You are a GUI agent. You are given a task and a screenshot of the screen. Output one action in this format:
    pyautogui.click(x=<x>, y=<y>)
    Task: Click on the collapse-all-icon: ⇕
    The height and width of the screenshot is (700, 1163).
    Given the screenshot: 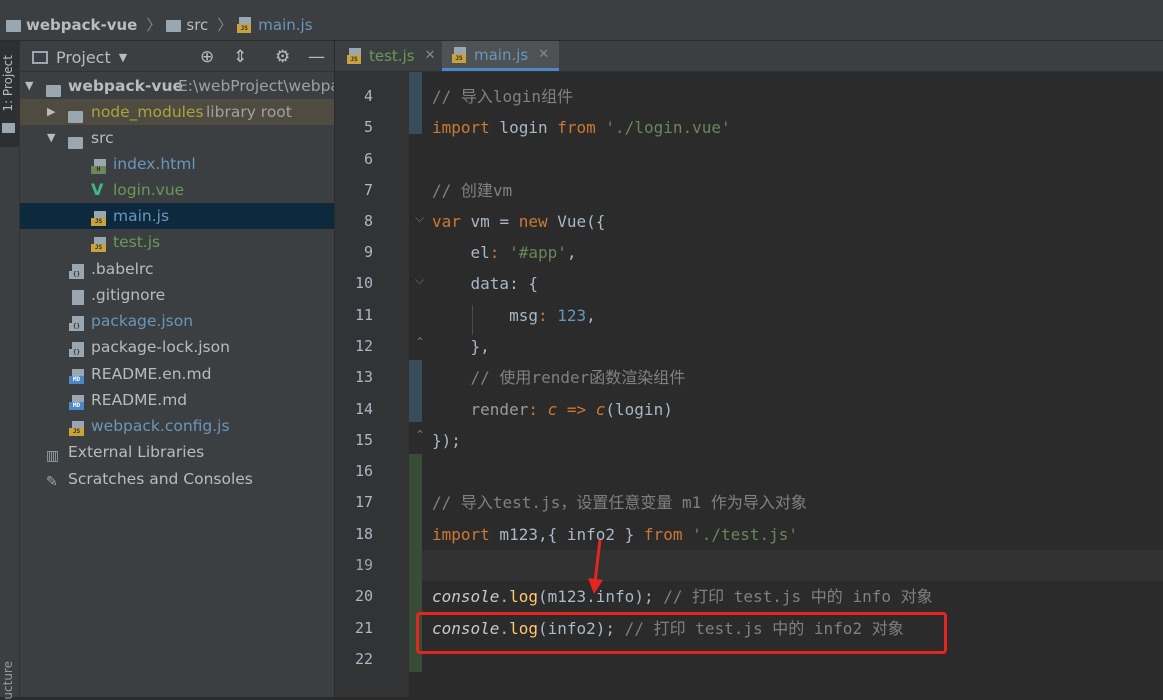 What is the action you would take?
    pyautogui.click(x=240, y=57)
    